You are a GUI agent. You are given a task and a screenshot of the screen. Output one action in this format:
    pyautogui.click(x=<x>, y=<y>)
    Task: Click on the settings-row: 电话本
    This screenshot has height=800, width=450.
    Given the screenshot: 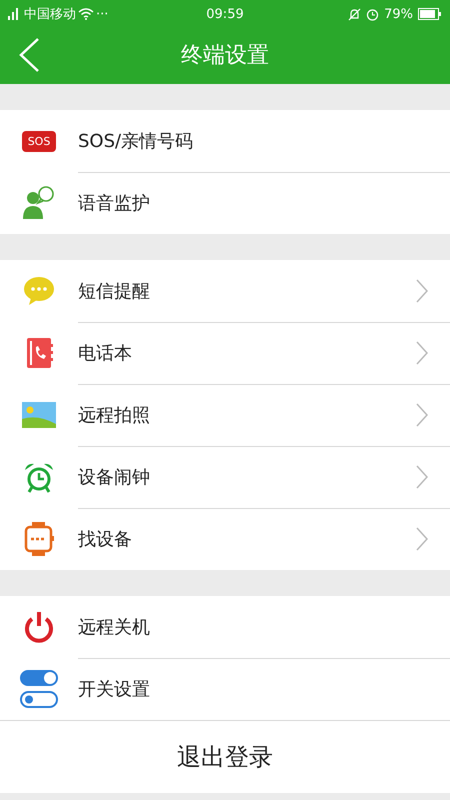 What is the action you would take?
    pyautogui.click(x=225, y=353)
    